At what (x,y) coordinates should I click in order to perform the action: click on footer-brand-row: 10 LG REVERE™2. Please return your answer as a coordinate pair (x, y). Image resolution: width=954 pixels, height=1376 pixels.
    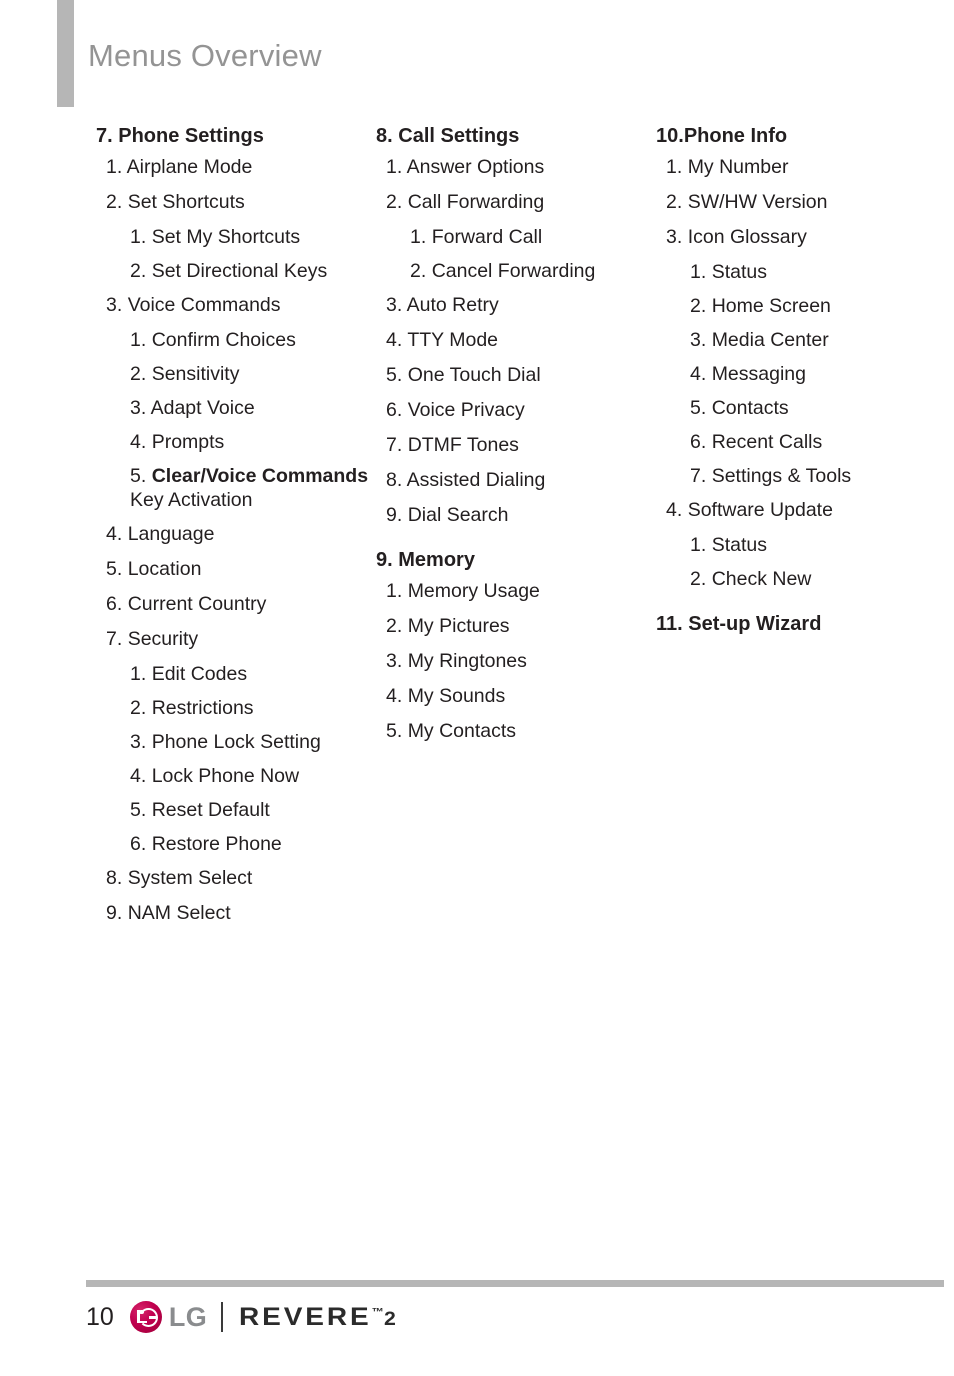
    Looking at the image, I should click on (241, 1317).